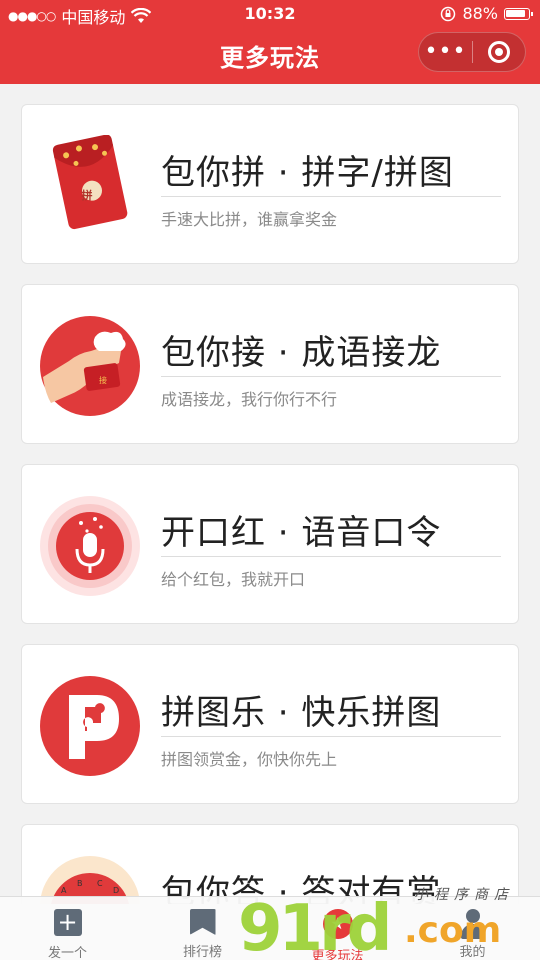 The width and height of the screenshot is (540, 960). Describe the element at coordinates (315, 926) in the screenshot. I see `watermark-main-text: 91rd` at that location.